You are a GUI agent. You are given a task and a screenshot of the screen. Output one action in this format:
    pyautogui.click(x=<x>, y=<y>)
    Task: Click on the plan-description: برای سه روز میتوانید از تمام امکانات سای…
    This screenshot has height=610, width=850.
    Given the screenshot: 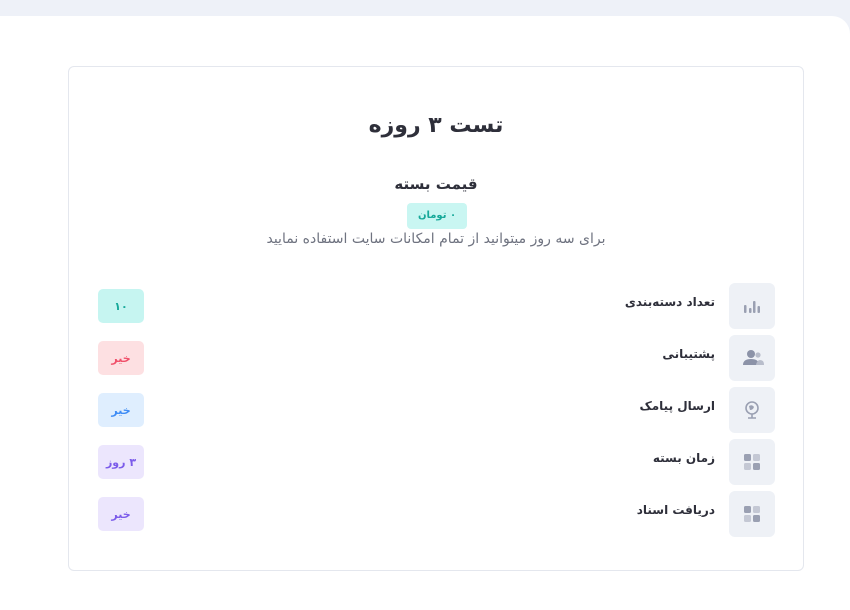 What is the action you would take?
    pyautogui.click(x=436, y=239)
    